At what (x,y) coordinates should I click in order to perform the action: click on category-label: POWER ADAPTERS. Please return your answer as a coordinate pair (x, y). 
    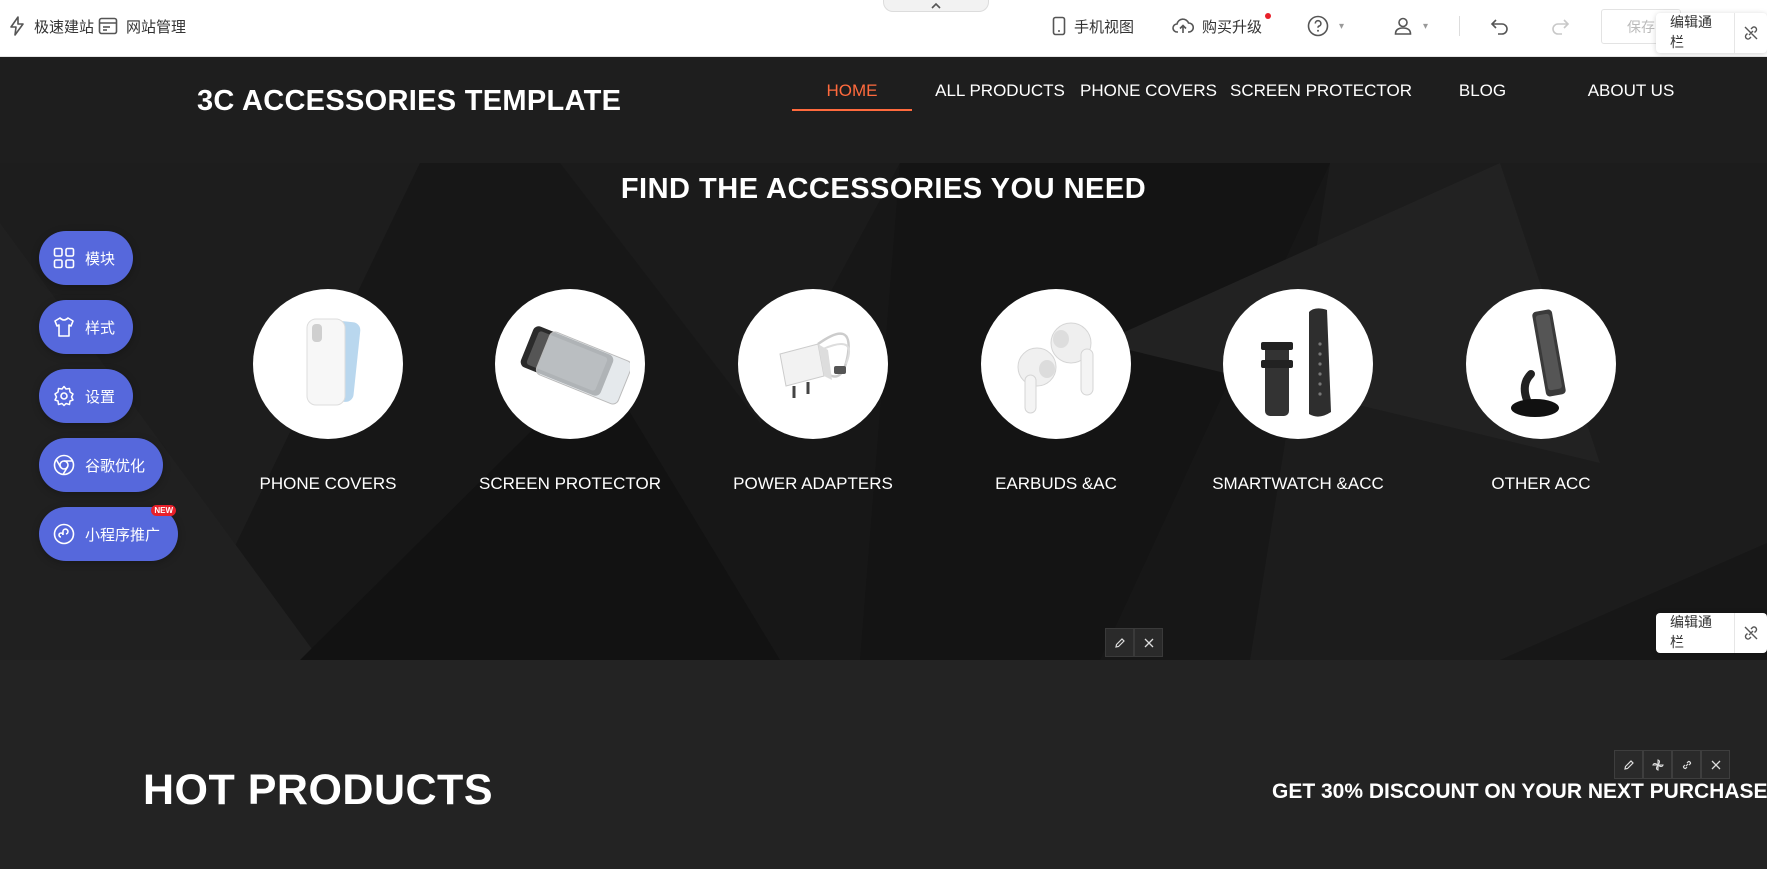
    Looking at the image, I should click on (813, 483).